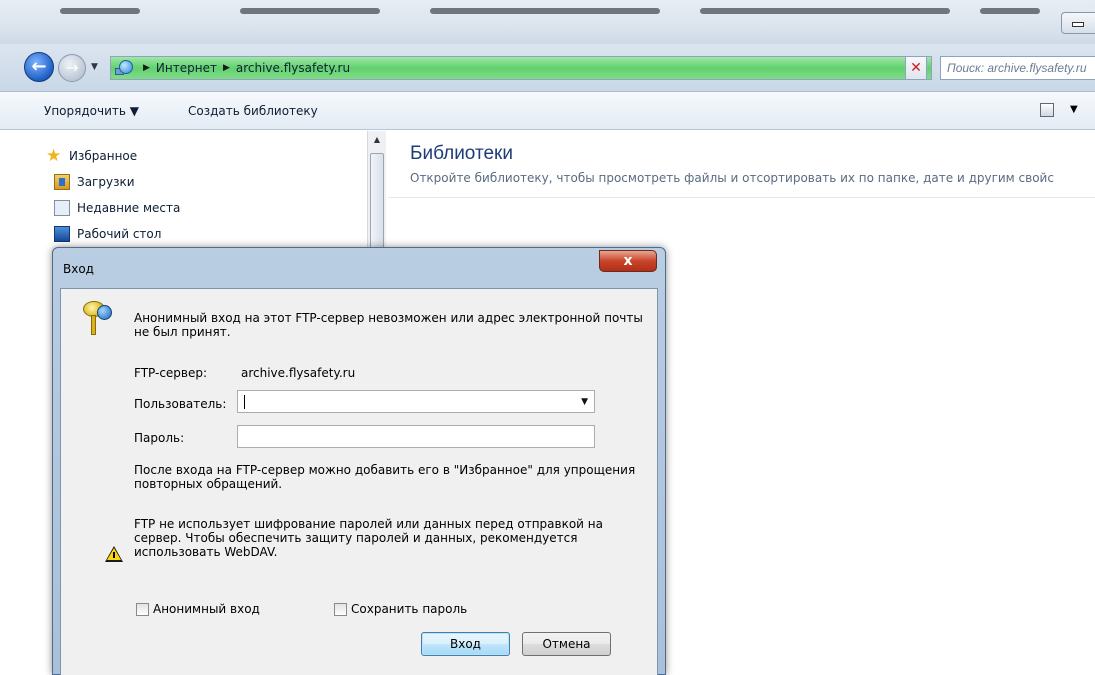  I want to click on nav-item-favorites: ★ Избранное, so click(92, 156).